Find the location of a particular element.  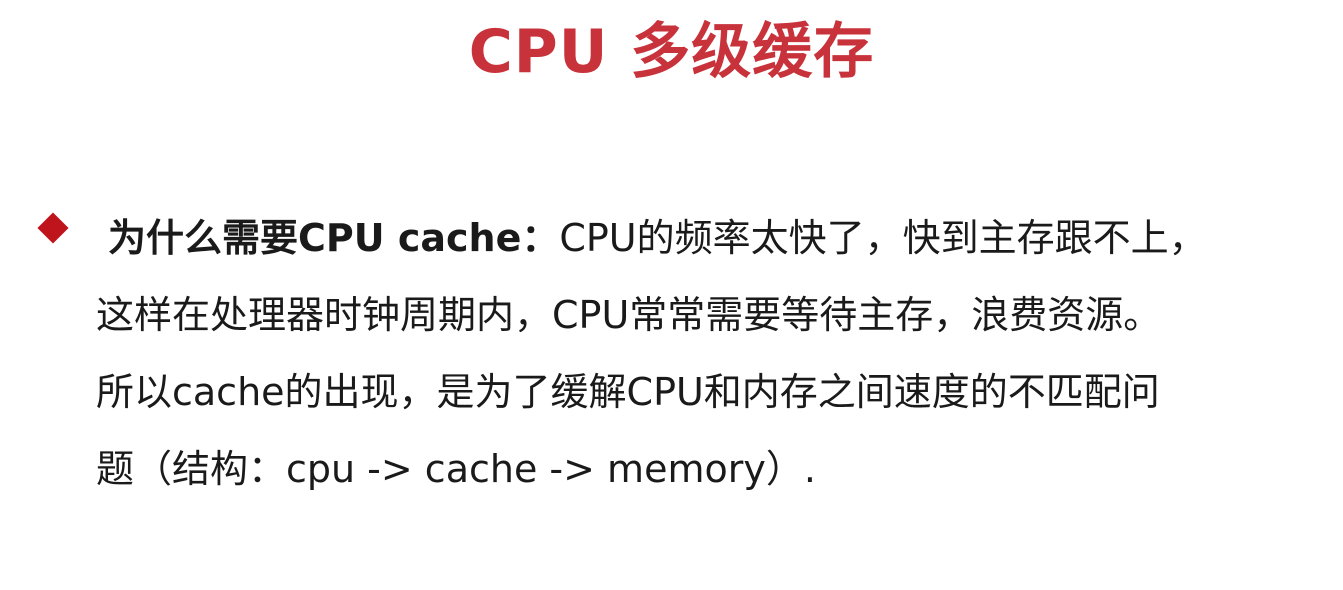

bullet-lead: 为什么需要CPU cache： is located at coordinates (334, 238).